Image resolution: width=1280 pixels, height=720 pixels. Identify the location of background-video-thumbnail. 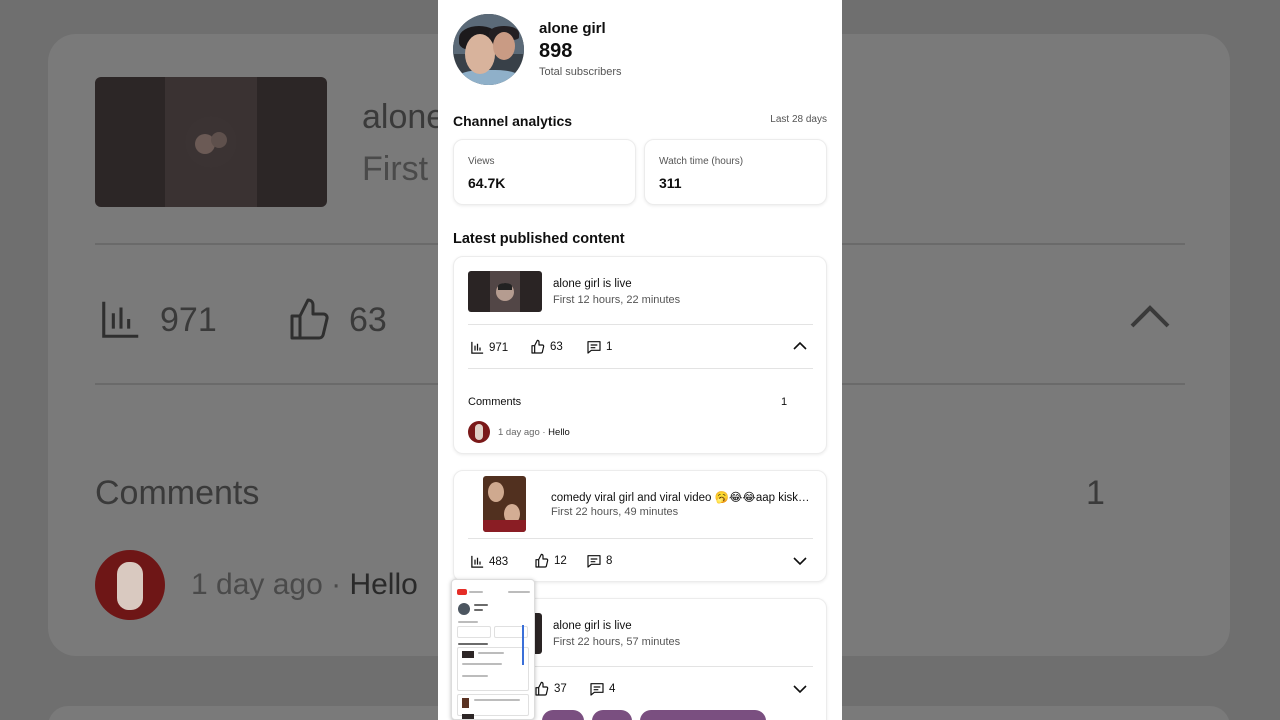
(211, 142).